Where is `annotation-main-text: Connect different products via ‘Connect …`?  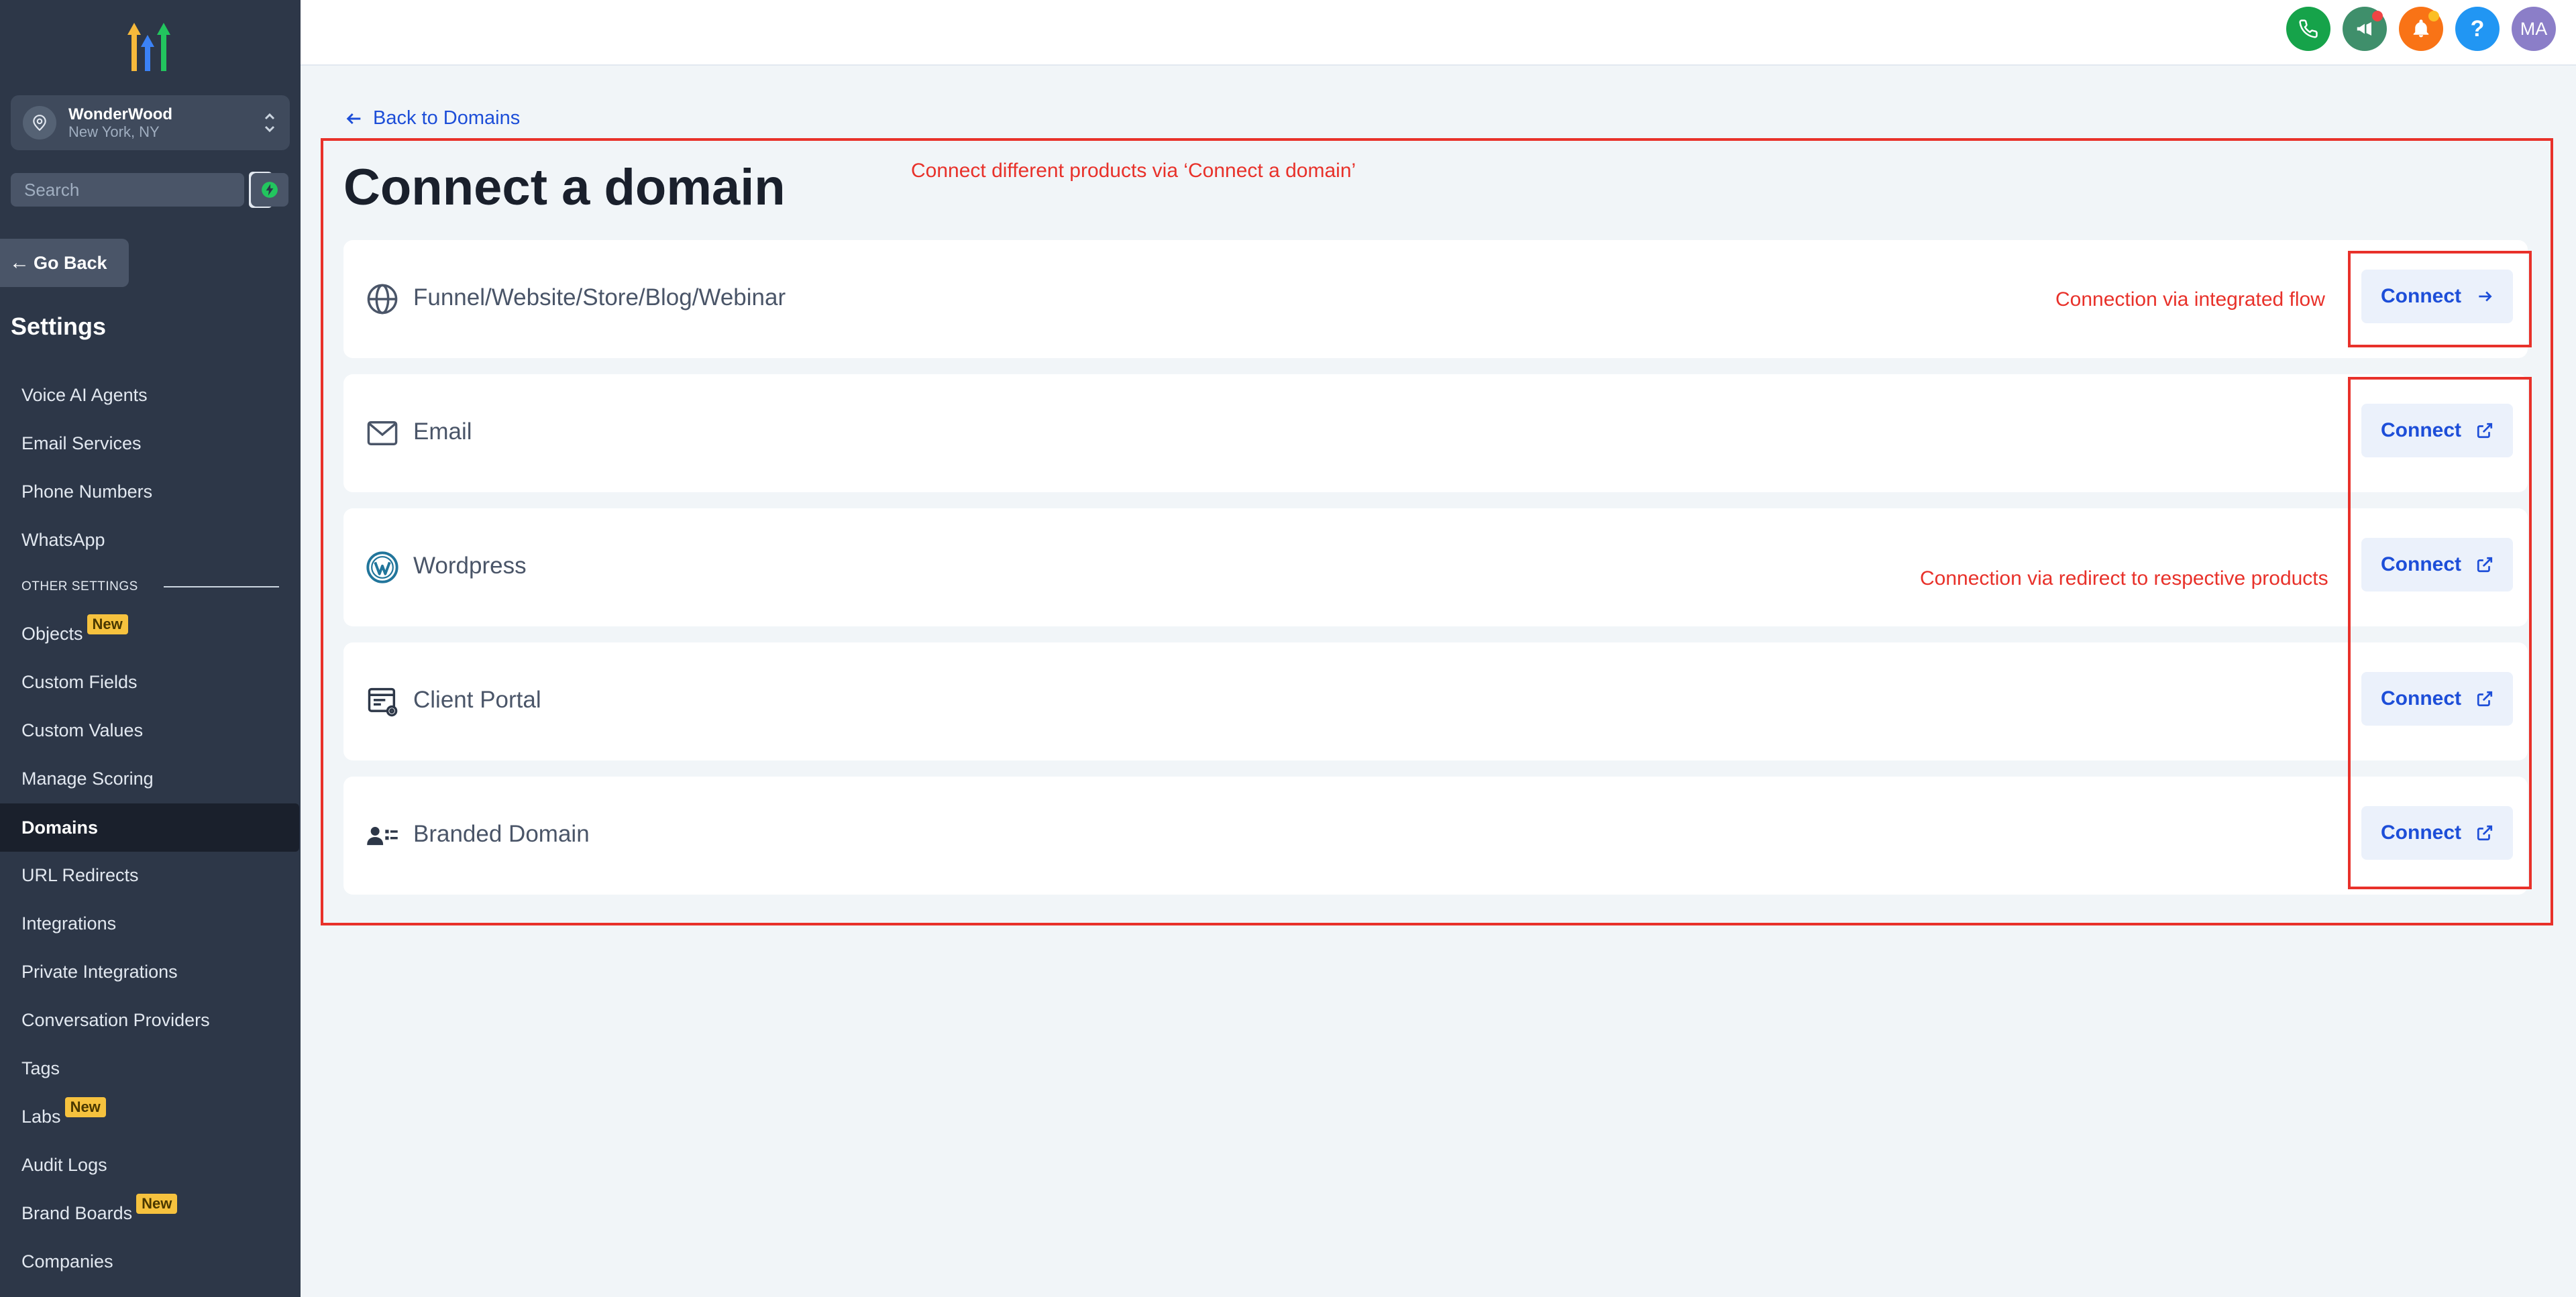 annotation-main-text: Connect different products via ‘Connect … is located at coordinates (1133, 171).